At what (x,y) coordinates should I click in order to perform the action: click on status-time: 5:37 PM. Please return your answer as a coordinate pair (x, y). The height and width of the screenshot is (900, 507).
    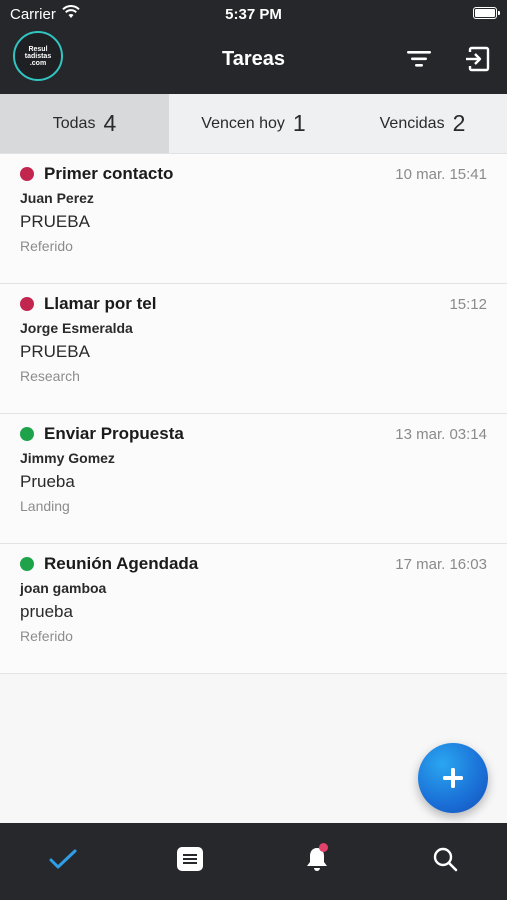
    Looking at the image, I should click on (253, 14).